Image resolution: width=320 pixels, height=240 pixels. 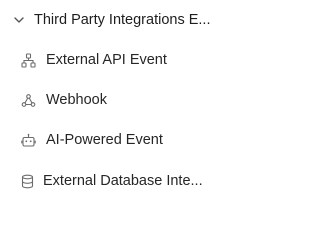 I want to click on sidebar-item-label: External API Event, so click(x=106, y=60).